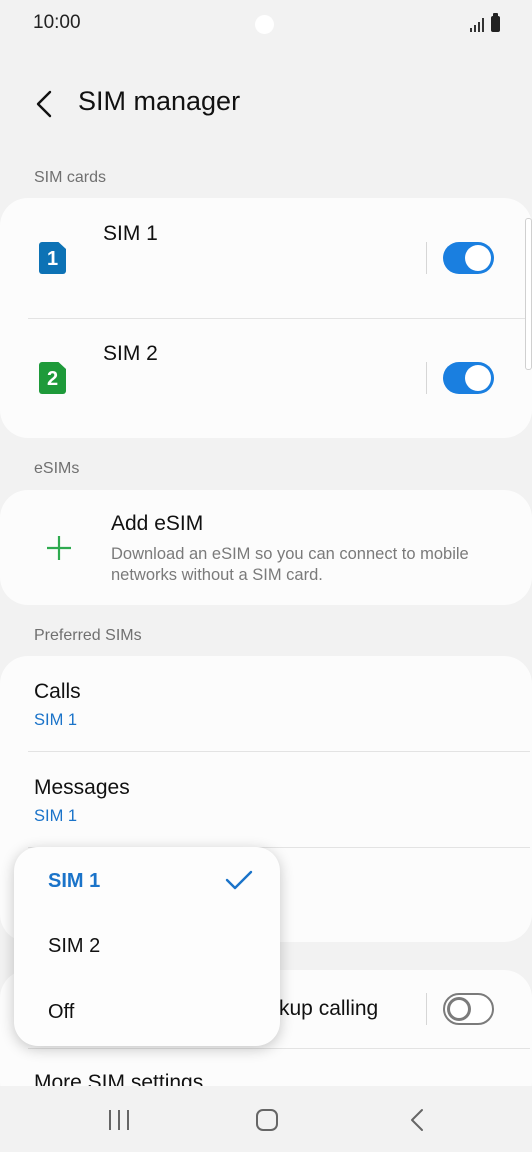 This screenshot has width=532, height=1152. I want to click on home-button, so click(267, 1119).